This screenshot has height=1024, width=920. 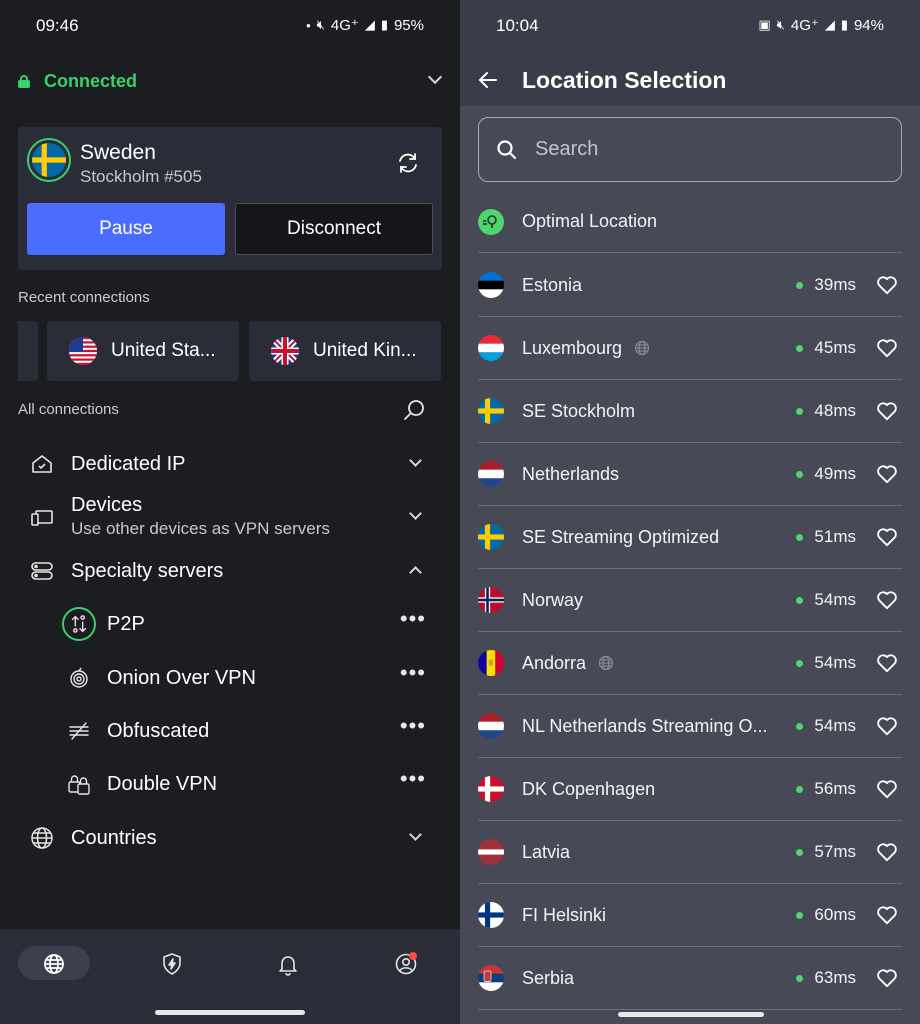 What do you see at coordinates (491, 978) in the screenshot?
I see `rs-flag-icon` at bounding box center [491, 978].